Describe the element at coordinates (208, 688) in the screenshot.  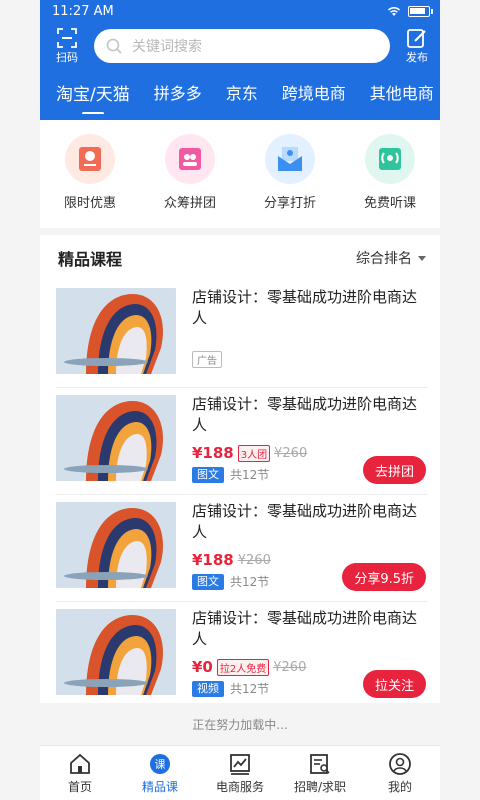
I see `content-type-tag: 视频` at that location.